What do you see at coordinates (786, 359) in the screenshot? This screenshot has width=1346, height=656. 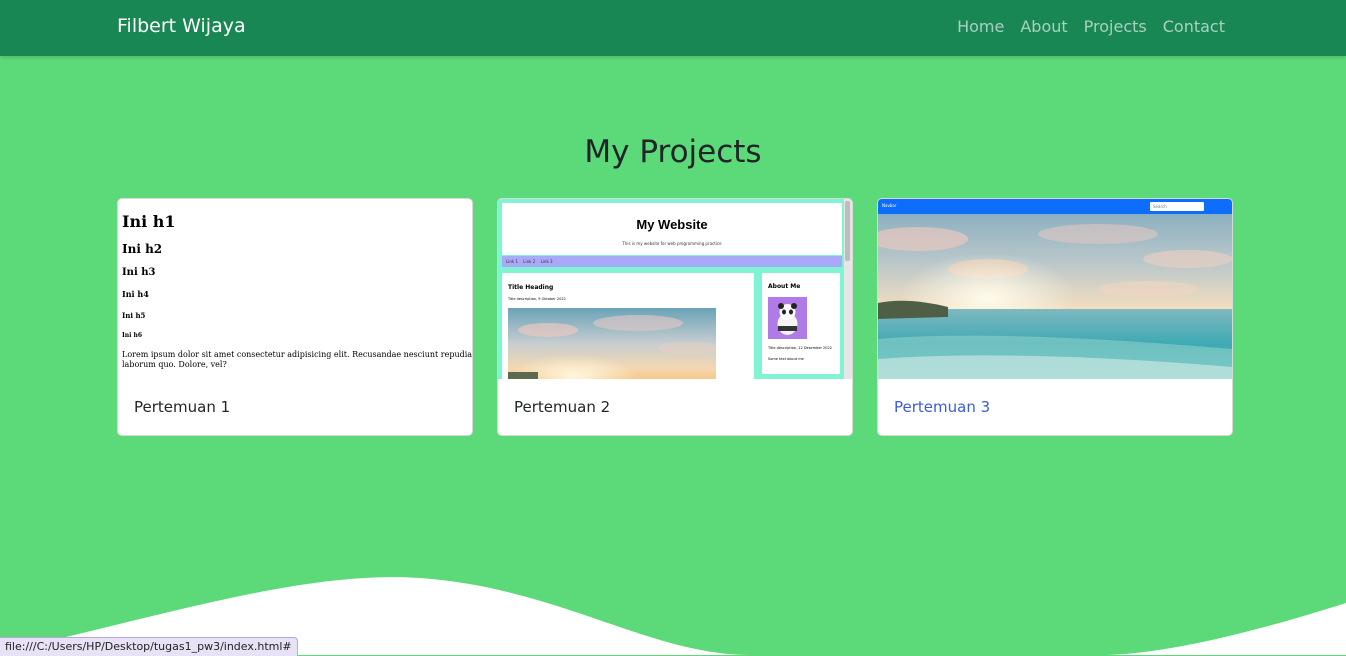 I see `preview-about-text: Some text about me` at bounding box center [786, 359].